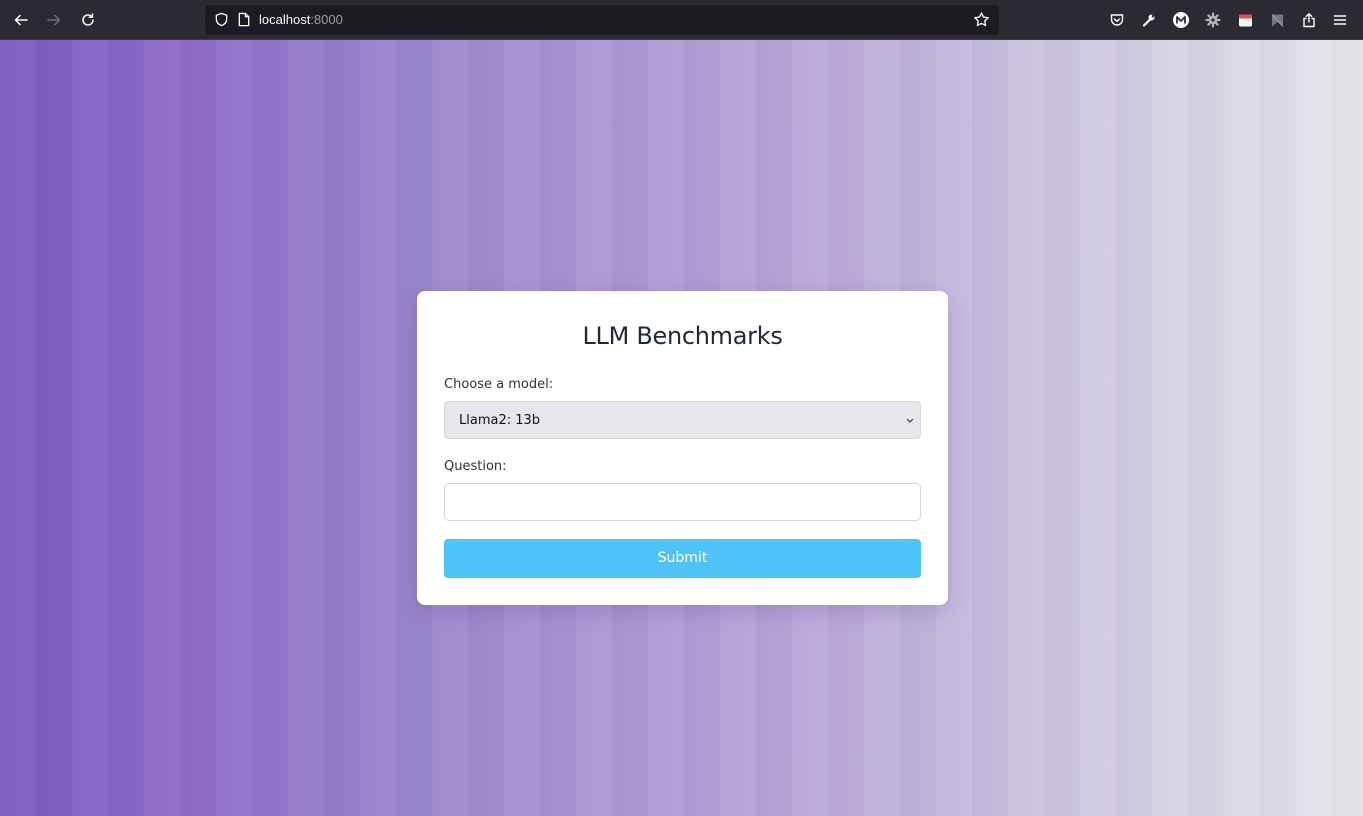 This screenshot has width=1363, height=816. Describe the element at coordinates (682, 336) in the screenshot. I see `page-title: LLM Benchmarks` at that location.